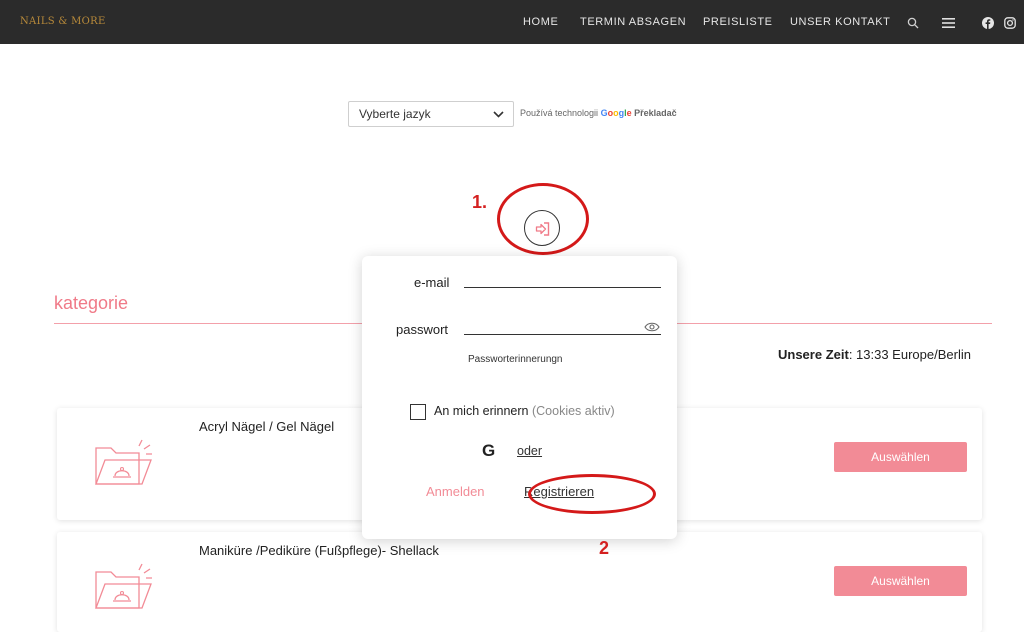  I want to click on password-field, so click(562, 334).